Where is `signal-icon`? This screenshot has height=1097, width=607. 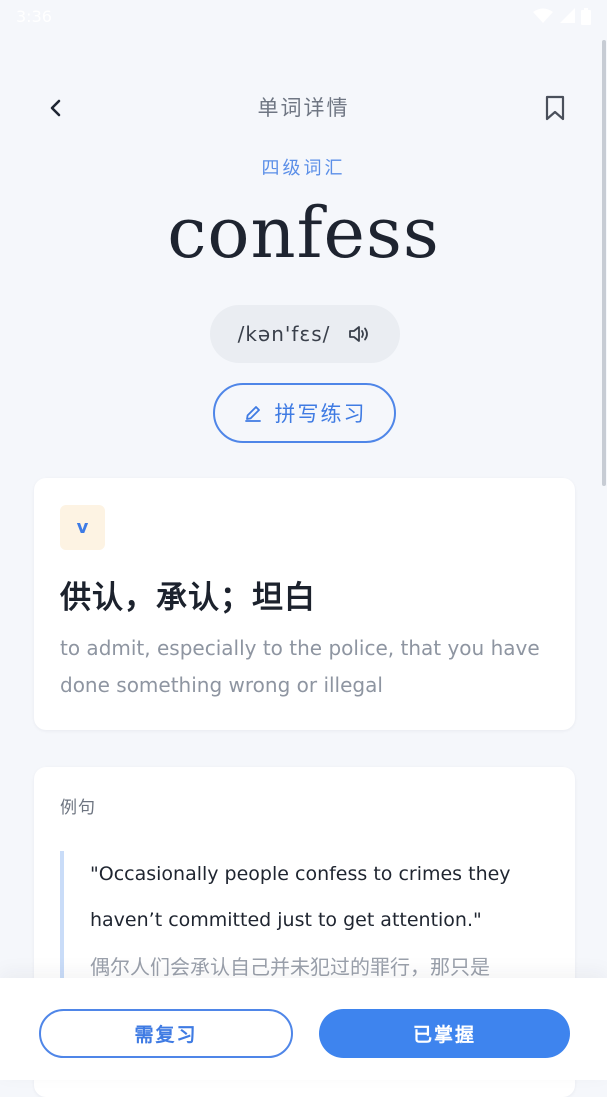 signal-icon is located at coordinates (567, 15).